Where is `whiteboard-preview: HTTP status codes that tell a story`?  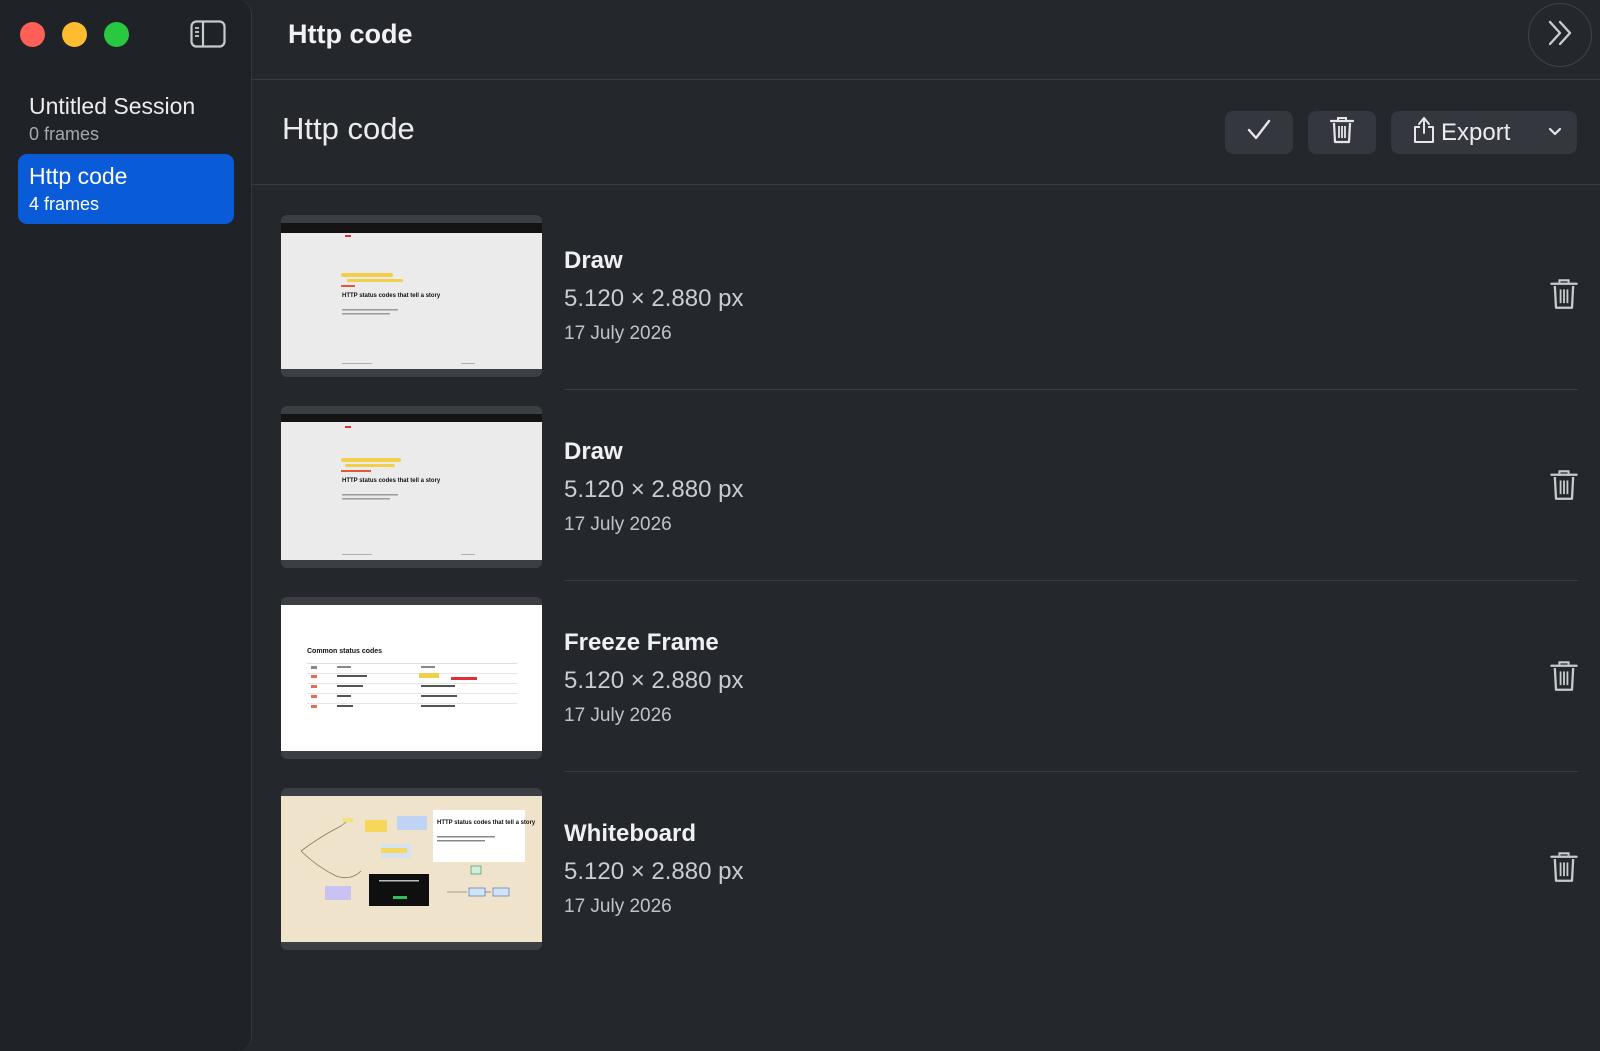
whiteboard-preview: HTTP status codes that tell a story is located at coordinates (411, 869).